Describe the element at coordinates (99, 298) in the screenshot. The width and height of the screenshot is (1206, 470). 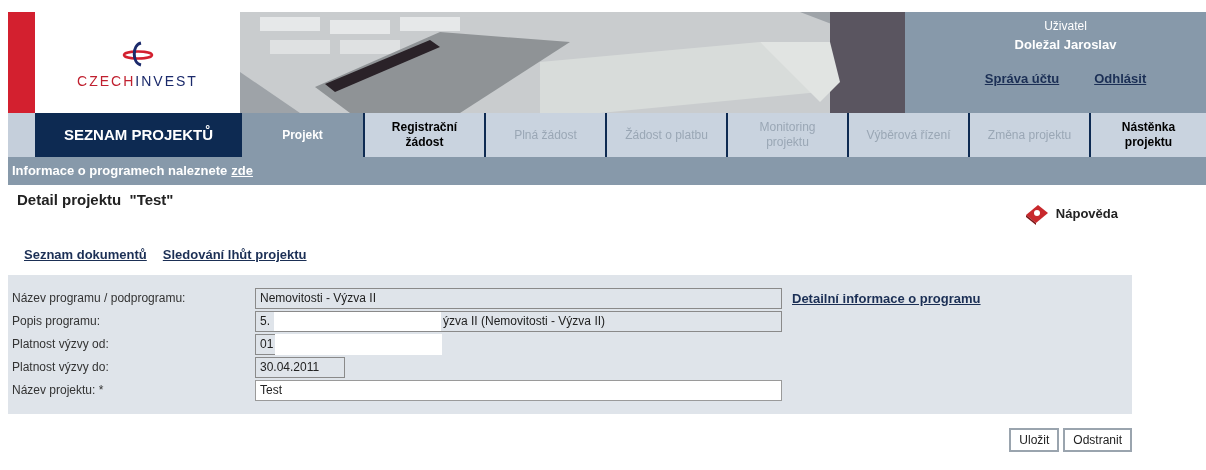
I see `field-label: Název programu / podprogramu:` at that location.